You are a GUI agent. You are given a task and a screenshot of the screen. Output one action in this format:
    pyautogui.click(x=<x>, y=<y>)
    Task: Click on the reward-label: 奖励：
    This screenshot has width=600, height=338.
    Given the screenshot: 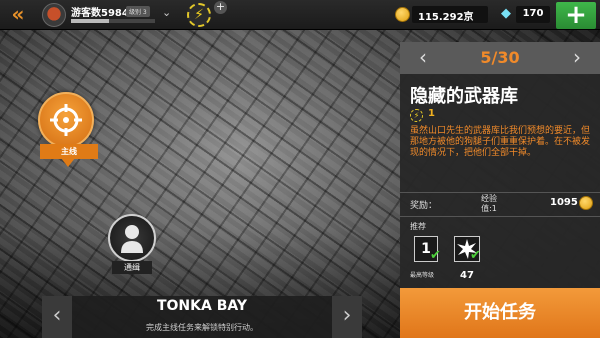 What is the action you would take?
    pyautogui.click(x=424, y=206)
    